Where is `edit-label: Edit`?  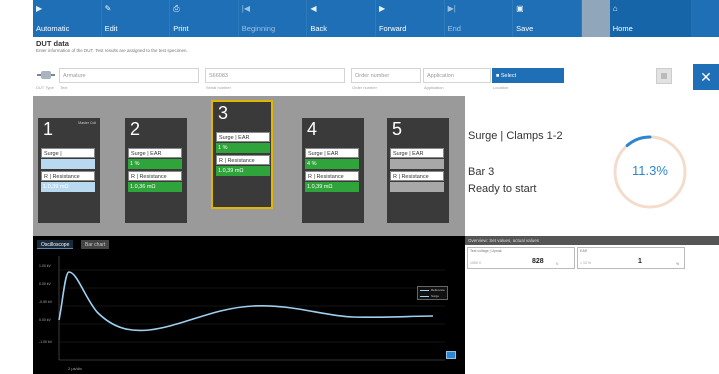
edit-label: Edit is located at coordinates (111, 28).